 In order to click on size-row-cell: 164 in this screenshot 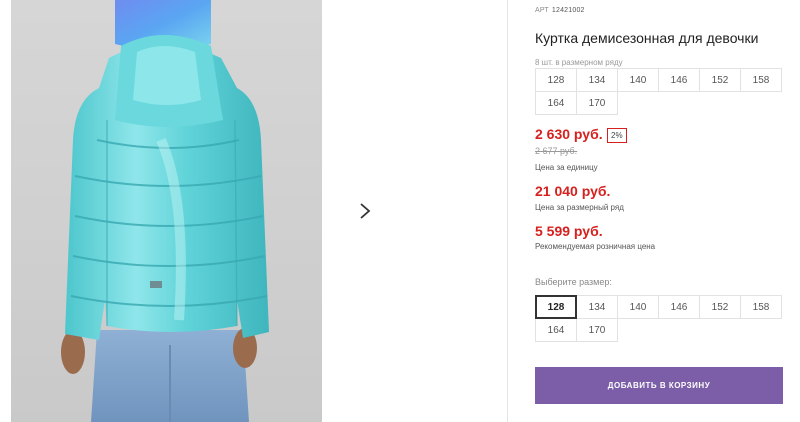, I will do `click(556, 103)`.